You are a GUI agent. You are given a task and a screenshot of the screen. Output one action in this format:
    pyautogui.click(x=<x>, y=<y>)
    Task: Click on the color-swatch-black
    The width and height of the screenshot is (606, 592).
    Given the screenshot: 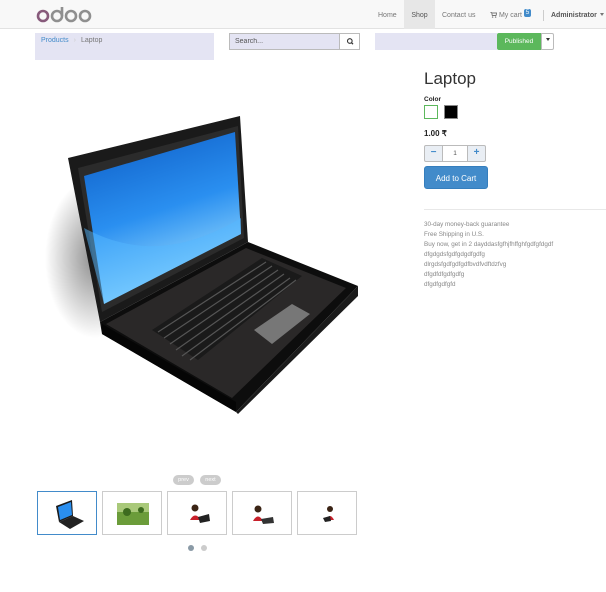 What is the action you would take?
    pyautogui.click(x=451, y=112)
    